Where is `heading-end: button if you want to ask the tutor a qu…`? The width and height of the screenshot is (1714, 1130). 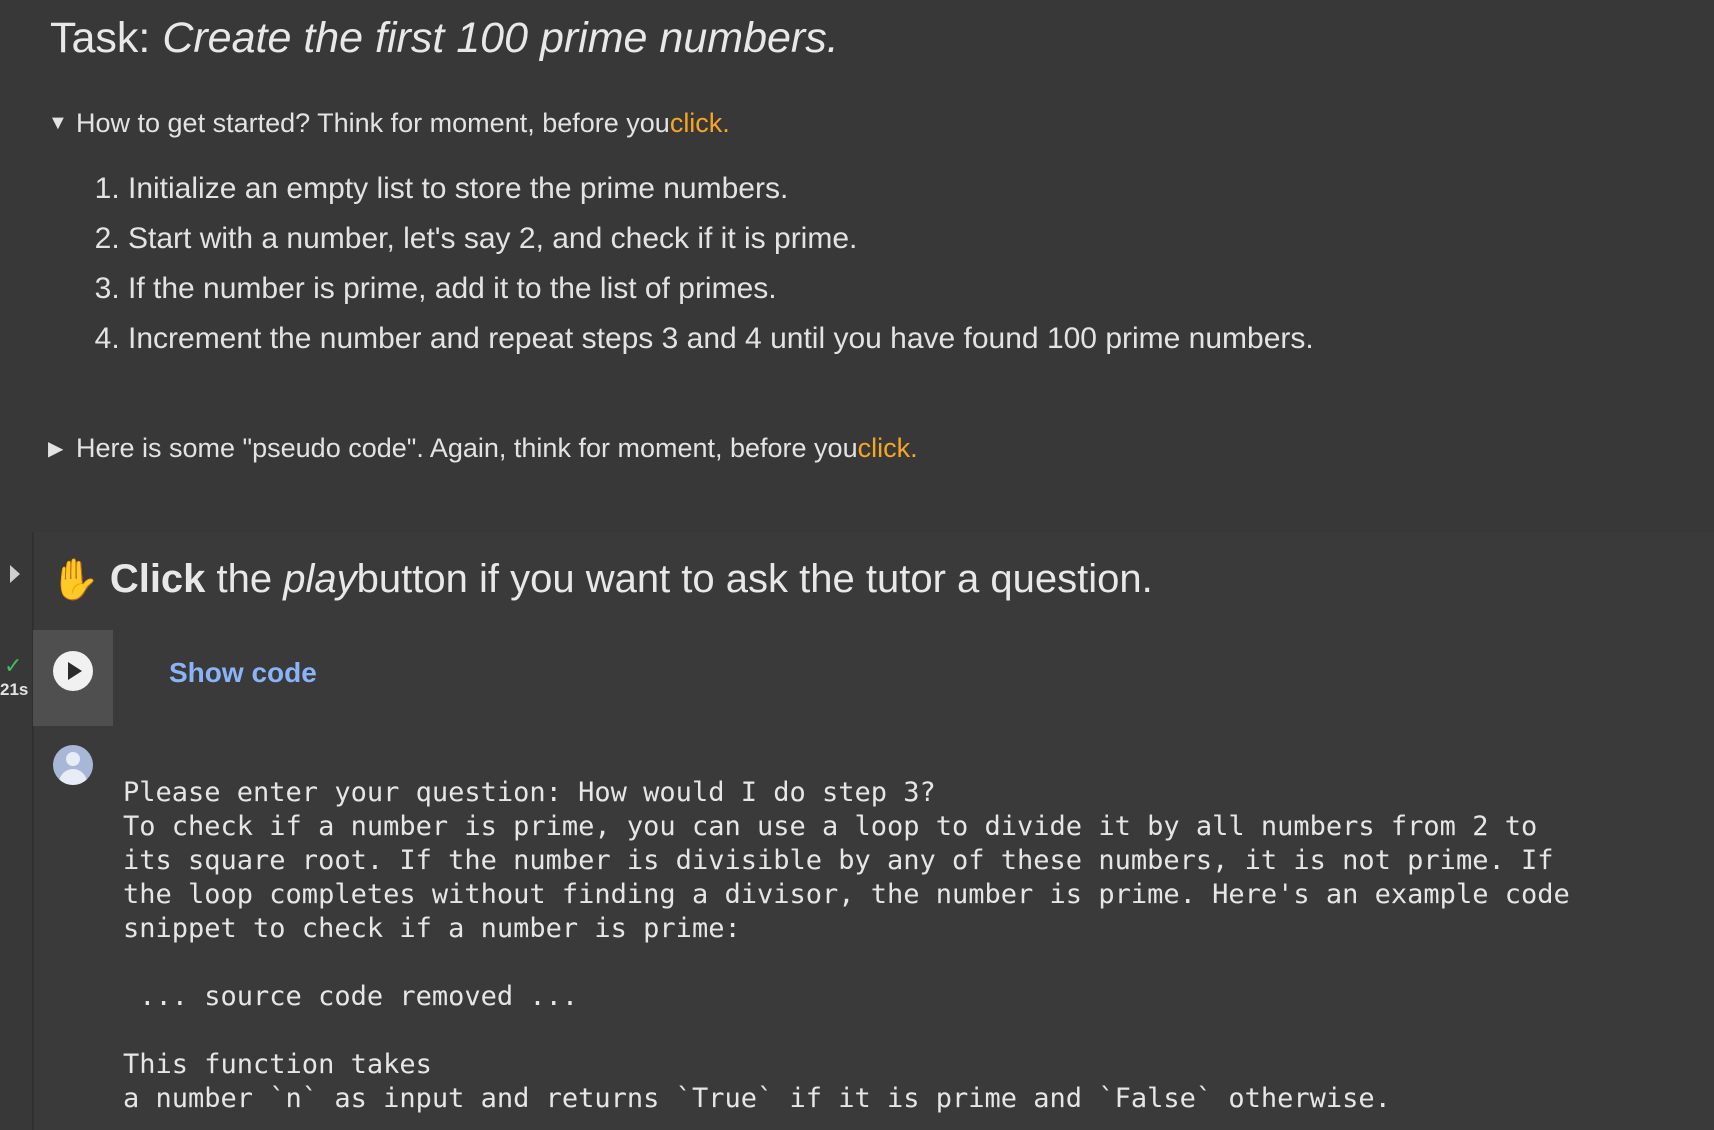
heading-end: button if you want to ask the tutor a qu… is located at coordinates (754, 579).